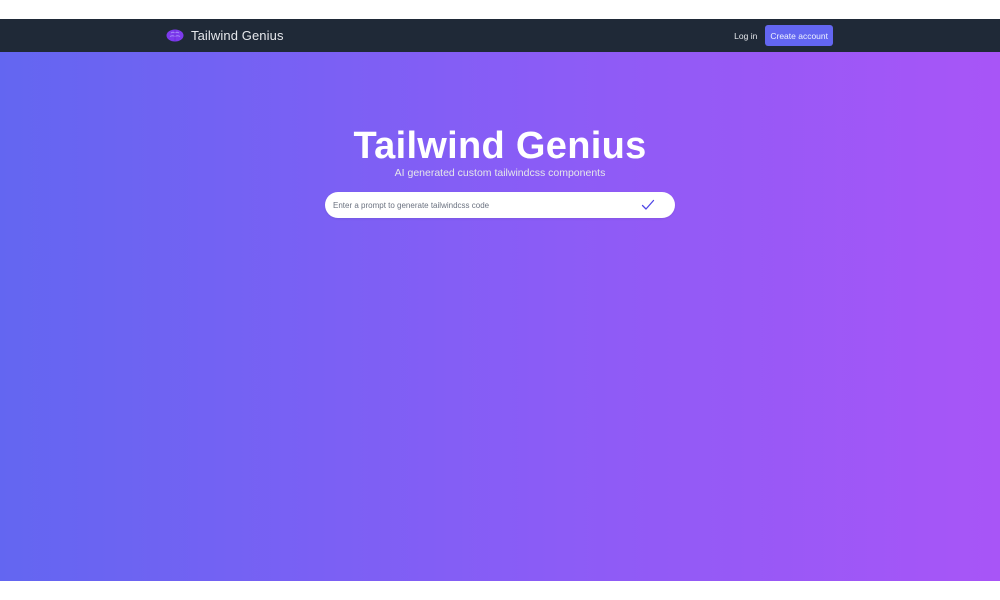 The width and height of the screenshot is (1000, 600). I want to click on check-icon, so click(648, 205).